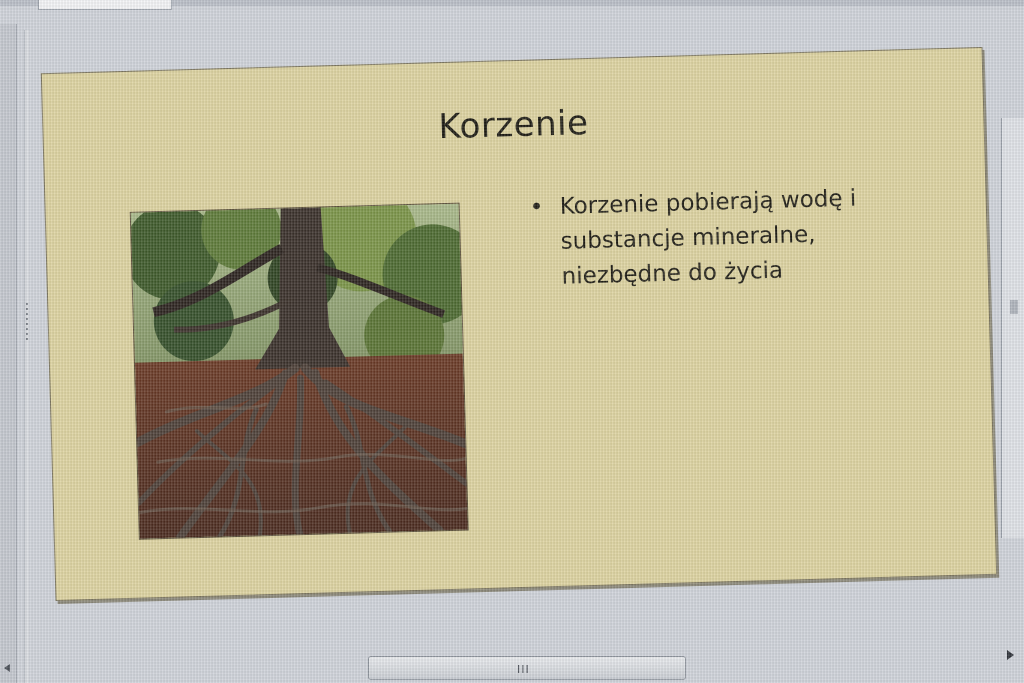 The image size is (1024, 683). I want to click on horizontal-scrollbar-thumb: III, so click(527, 668).